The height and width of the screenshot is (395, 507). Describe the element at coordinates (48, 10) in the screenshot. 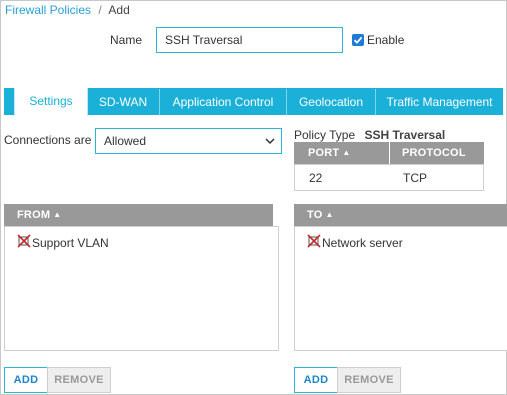

I see `breadcrumb-parent-link: Firewall Policies` at that location.